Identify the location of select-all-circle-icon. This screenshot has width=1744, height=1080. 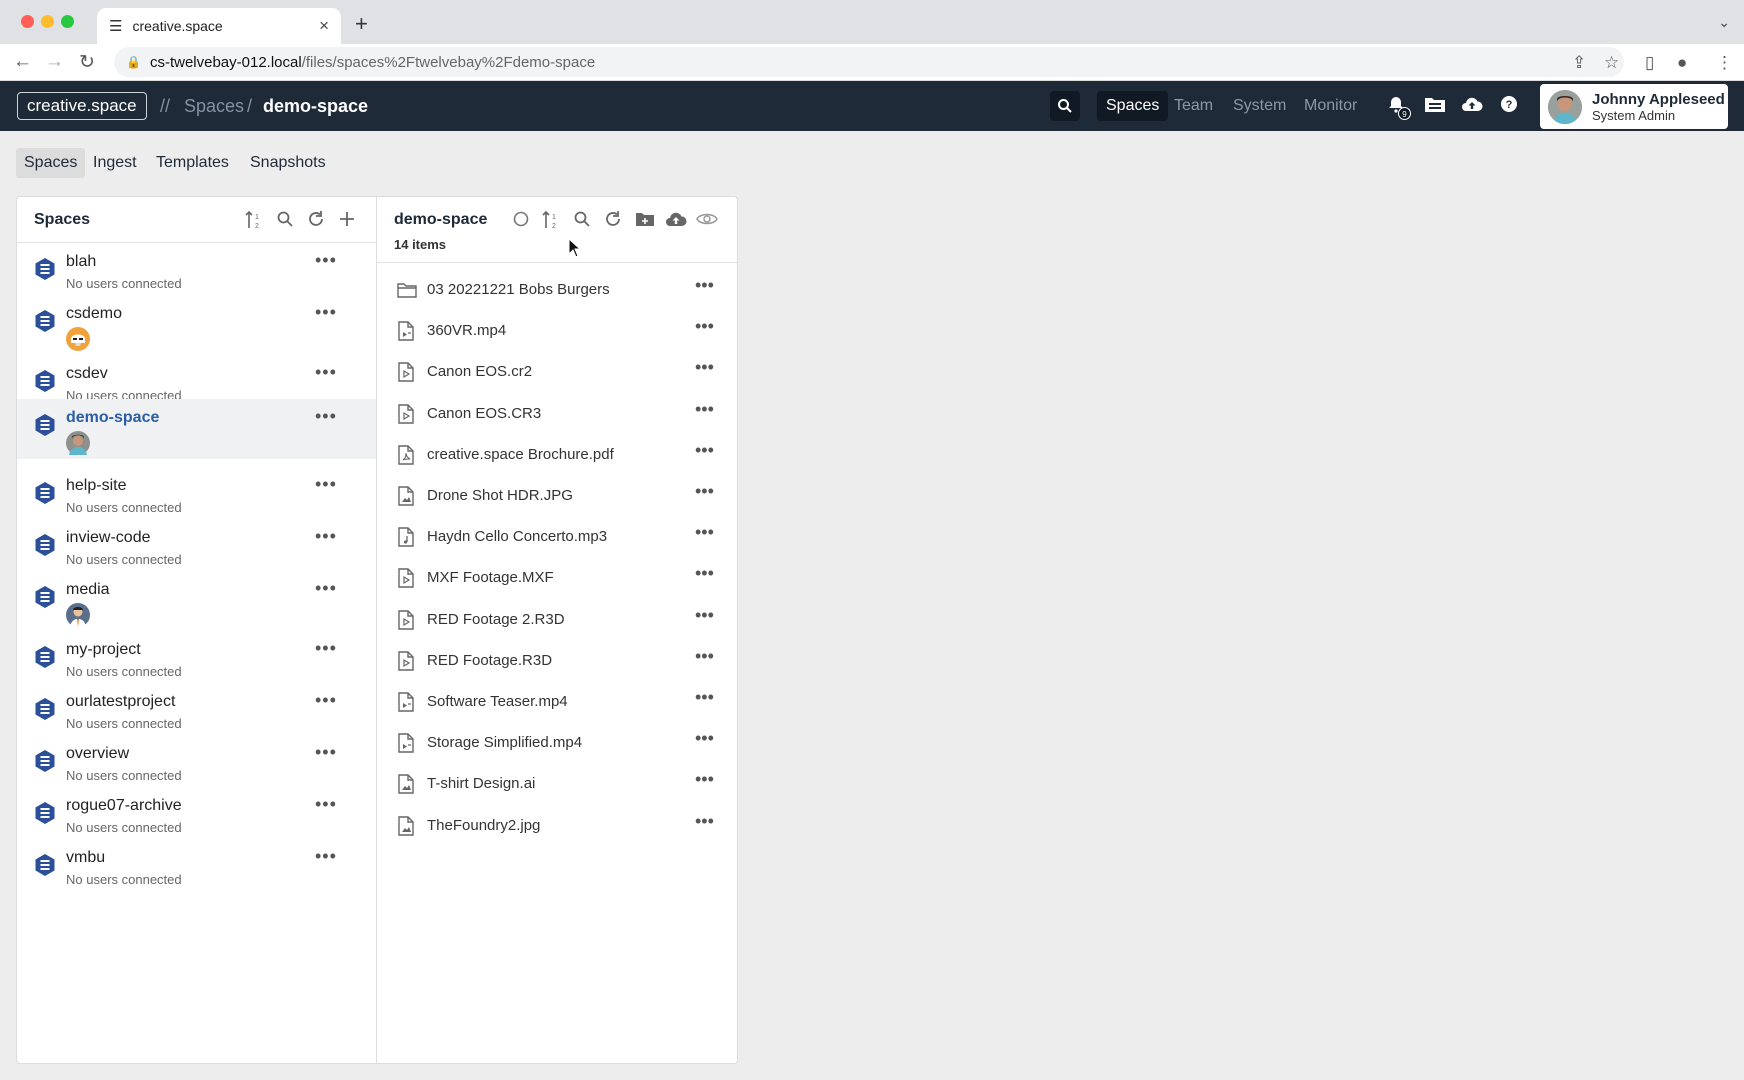
(521, 221).